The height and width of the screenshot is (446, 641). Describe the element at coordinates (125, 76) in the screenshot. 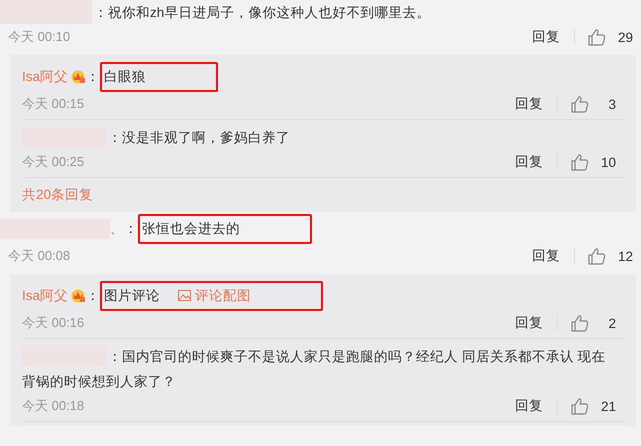

I see `comment-text: 白眼狼` at that location.